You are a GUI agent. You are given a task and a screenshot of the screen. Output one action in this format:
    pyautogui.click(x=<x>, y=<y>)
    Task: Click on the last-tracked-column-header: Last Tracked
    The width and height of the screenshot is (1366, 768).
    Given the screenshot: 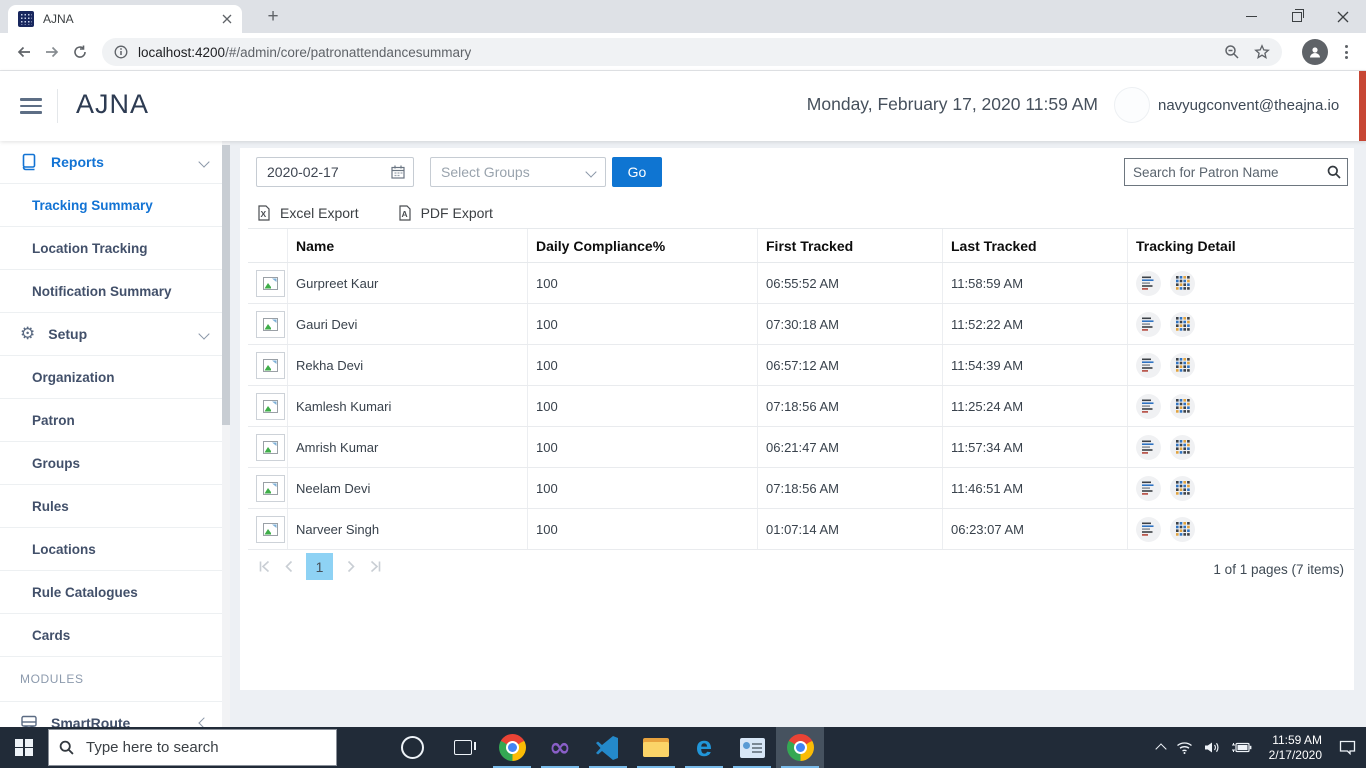 What is the action you would take?
    pyautogui.click(x=1035, y=245)
    